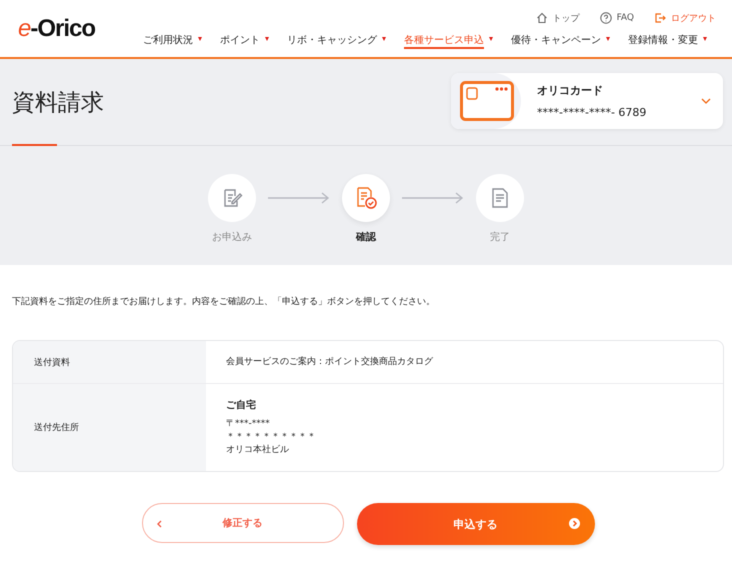  I want to click on cell-text: オリコ本社ビル, so click(258, 450).